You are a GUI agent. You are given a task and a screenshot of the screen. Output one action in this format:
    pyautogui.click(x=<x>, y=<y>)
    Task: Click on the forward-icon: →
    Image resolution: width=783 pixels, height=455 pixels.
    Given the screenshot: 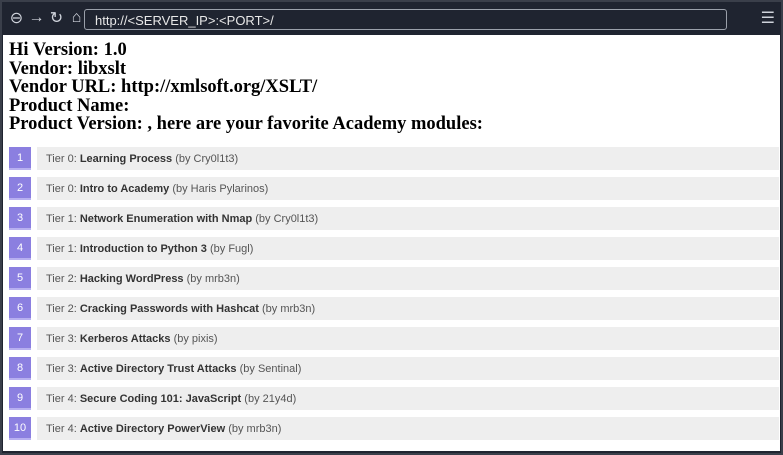 What is the action you would take?
    pyautogui.click(x=36, y=18)
    